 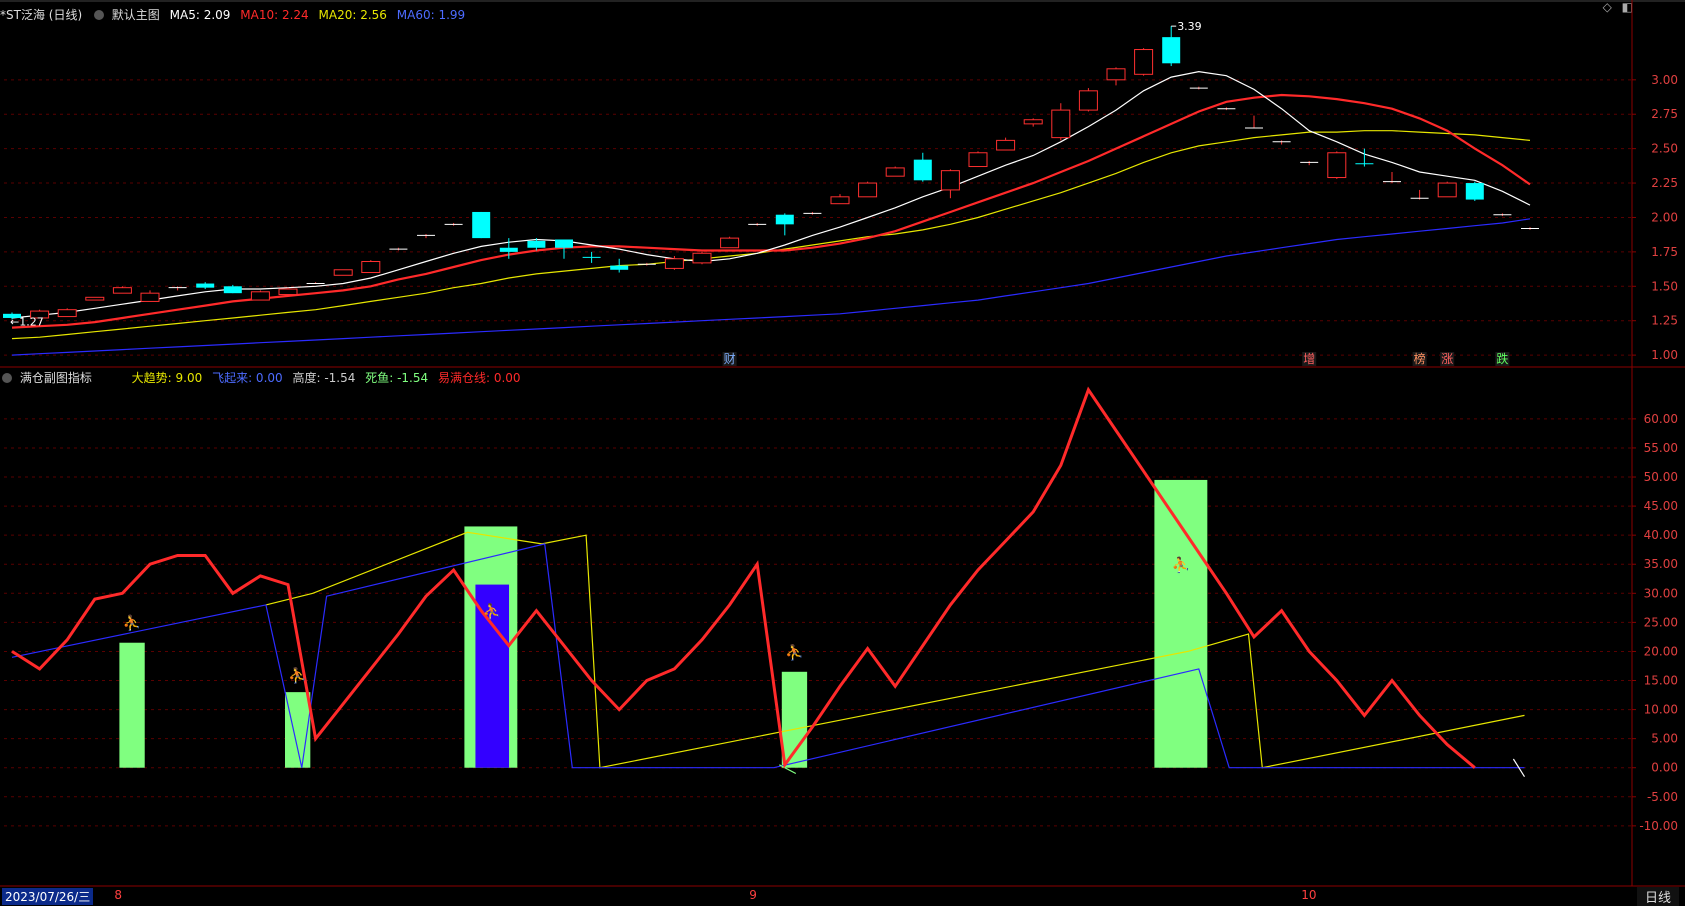 I want to click on month-label-sep: 9, so click(x=753, y=895).